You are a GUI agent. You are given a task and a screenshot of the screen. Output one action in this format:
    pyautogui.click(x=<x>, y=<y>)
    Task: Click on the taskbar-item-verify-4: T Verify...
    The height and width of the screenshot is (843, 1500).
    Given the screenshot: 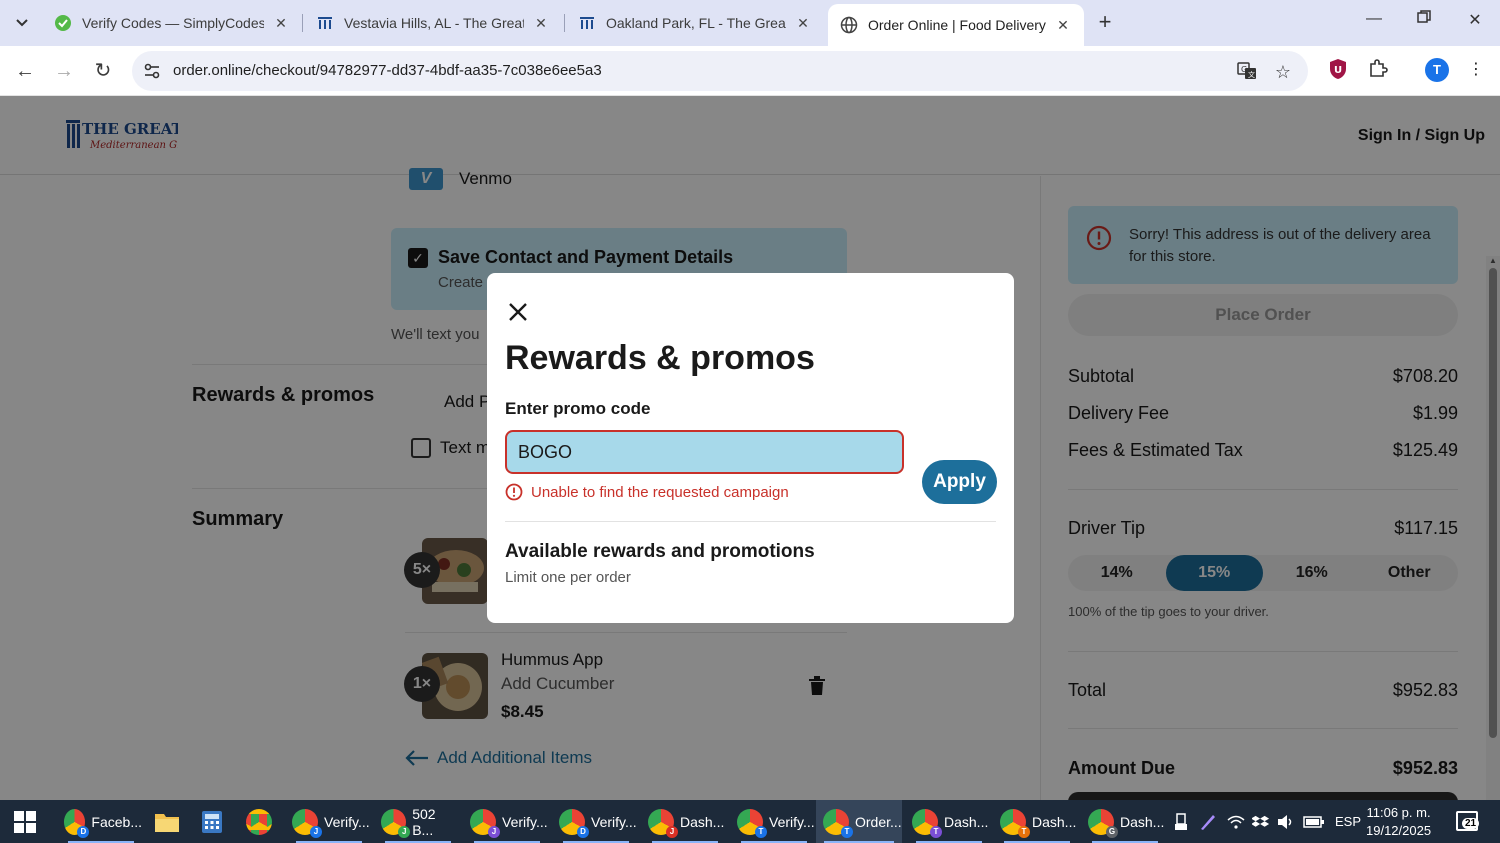 What is the action you would take?
    pyautogui.click(x=774, y=821)
    